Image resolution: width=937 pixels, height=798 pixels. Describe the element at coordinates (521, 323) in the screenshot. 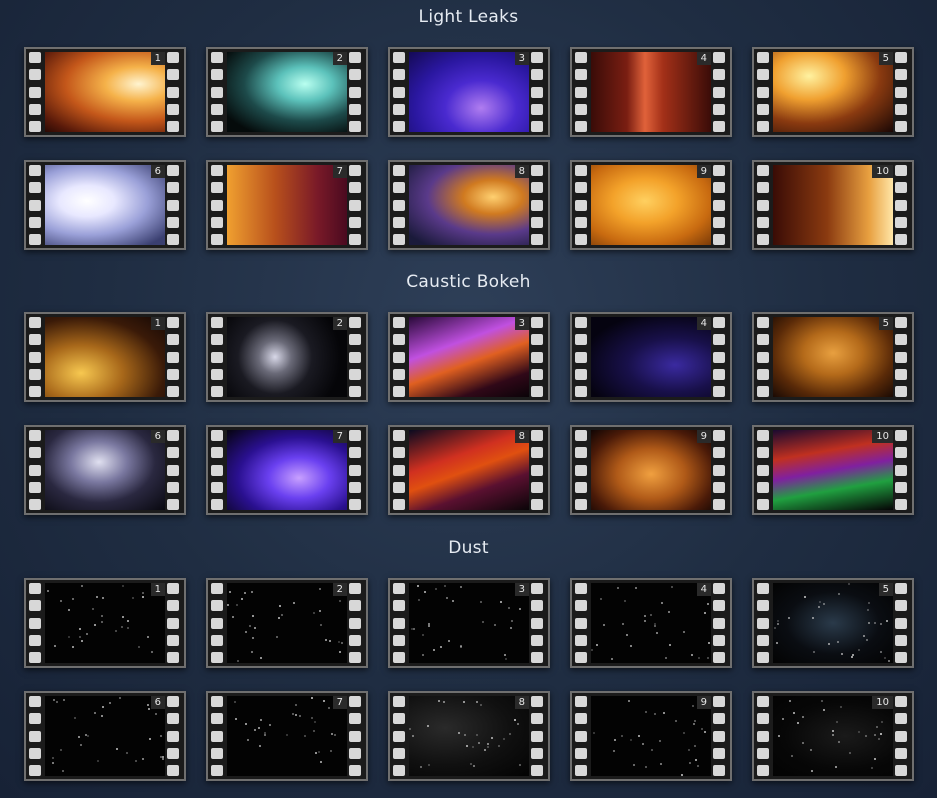

I see `clip-number: 3` at that location.